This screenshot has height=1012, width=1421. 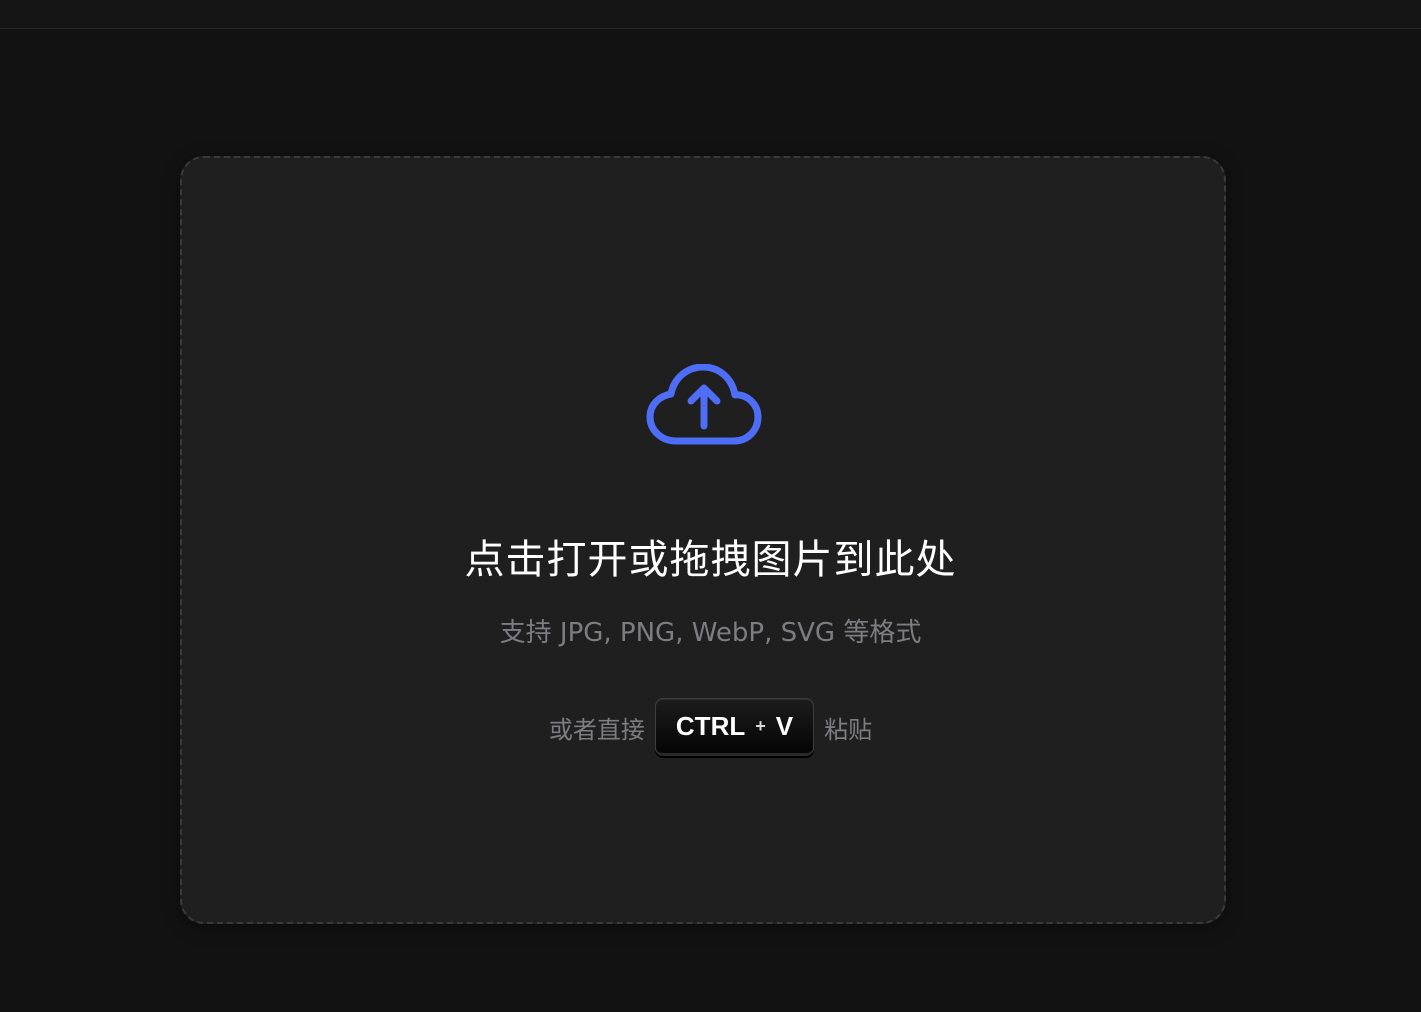 What do you see at coordinates (596, 729) in the screenshot?
I see `paste-prefix-text: 或者直接` at bounding box center [596, 729].